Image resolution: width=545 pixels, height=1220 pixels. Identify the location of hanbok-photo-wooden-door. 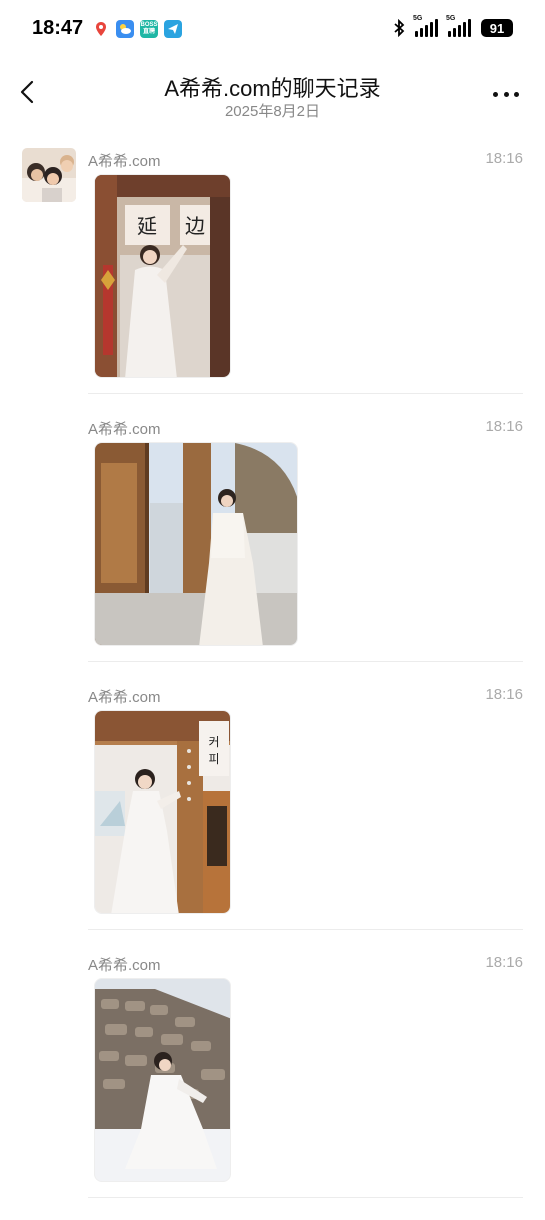
(196, 544).